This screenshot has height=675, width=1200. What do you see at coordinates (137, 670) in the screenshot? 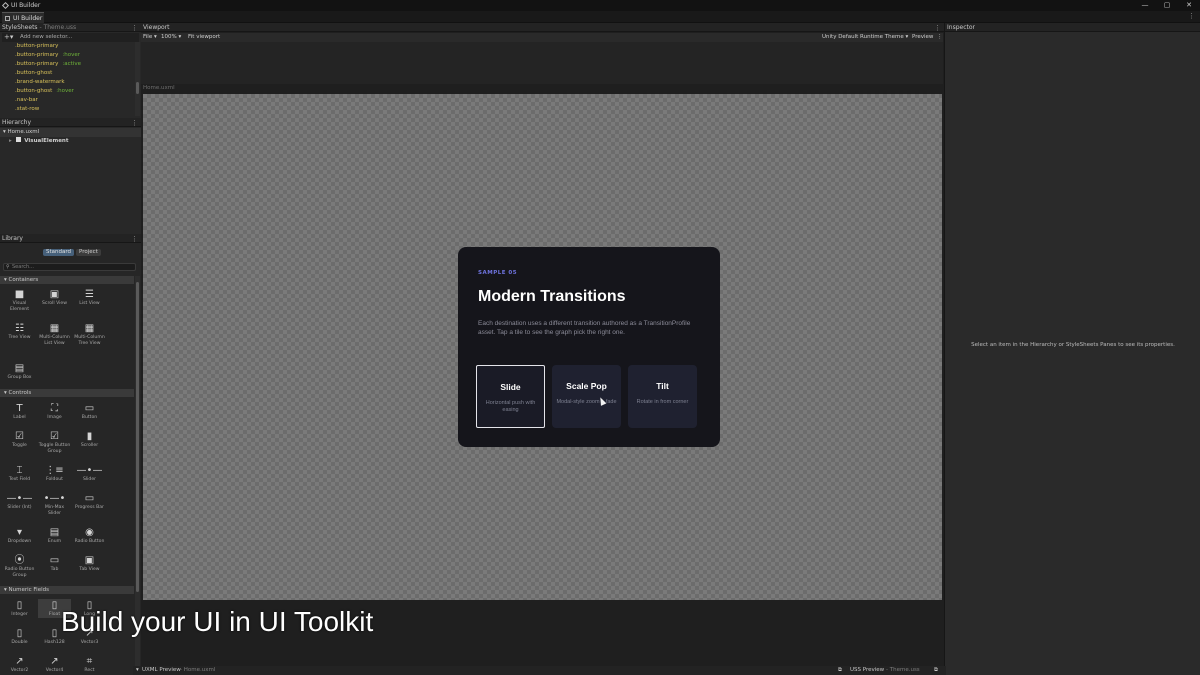
I see `uxml-expand-arrow-icon: ▾` at bounding box center [137, 670].